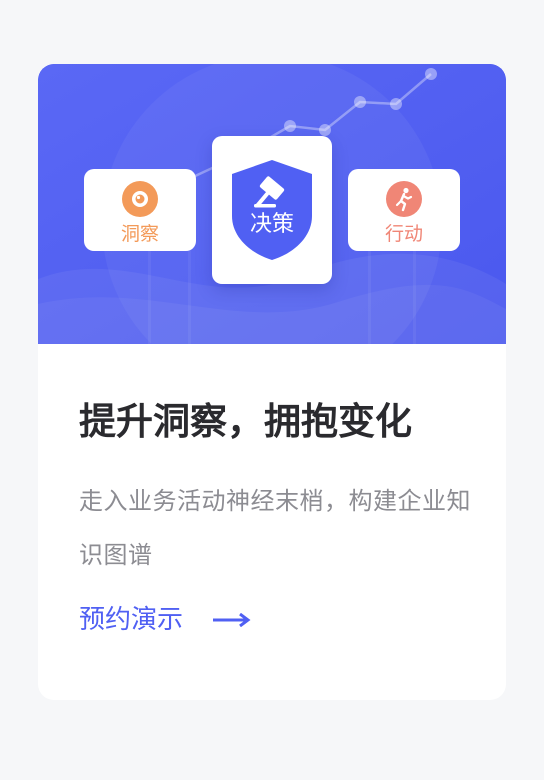  I want to click on book-demo-link: 预约演示, so click(165, 620).